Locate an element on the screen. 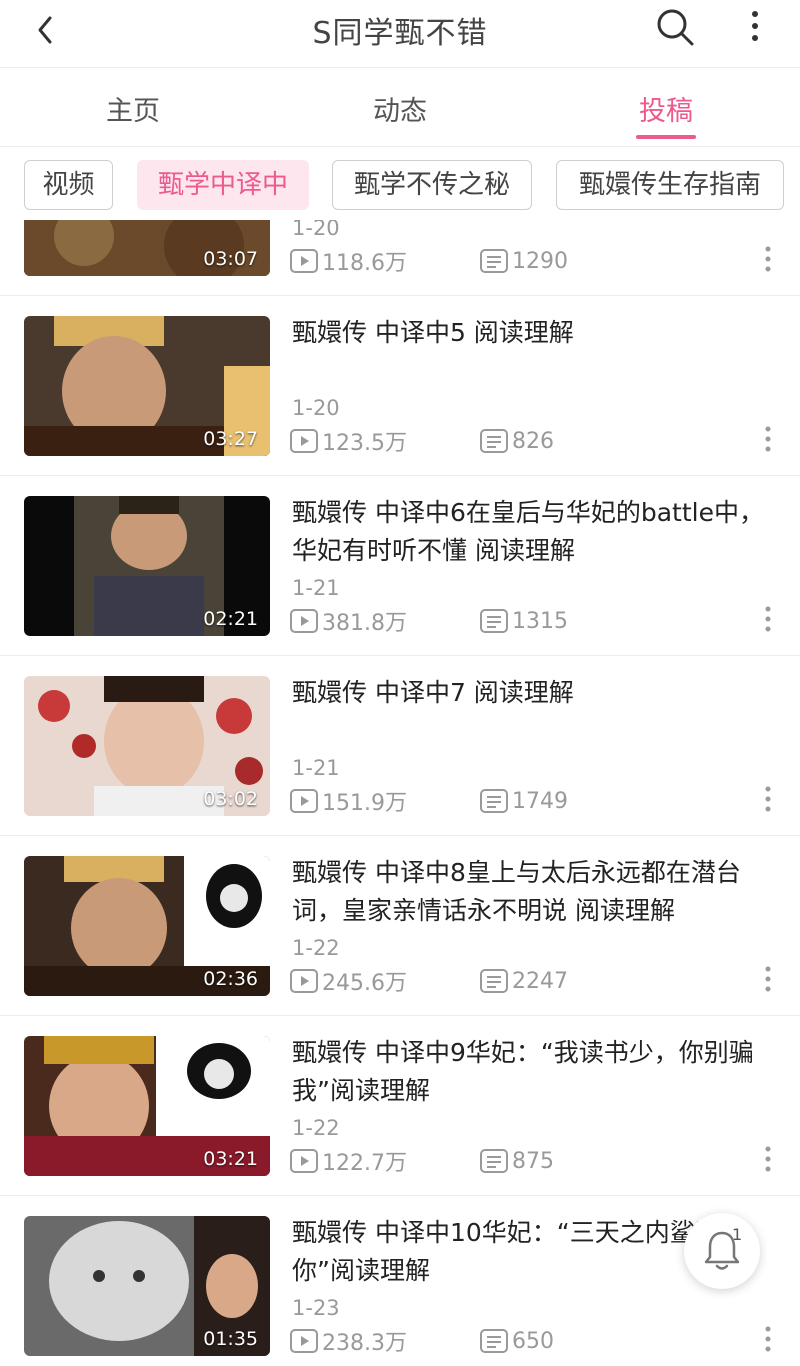 This screenshot has width=800, height=1366. comment-count: 650 is located at coordinates (517, 1341).